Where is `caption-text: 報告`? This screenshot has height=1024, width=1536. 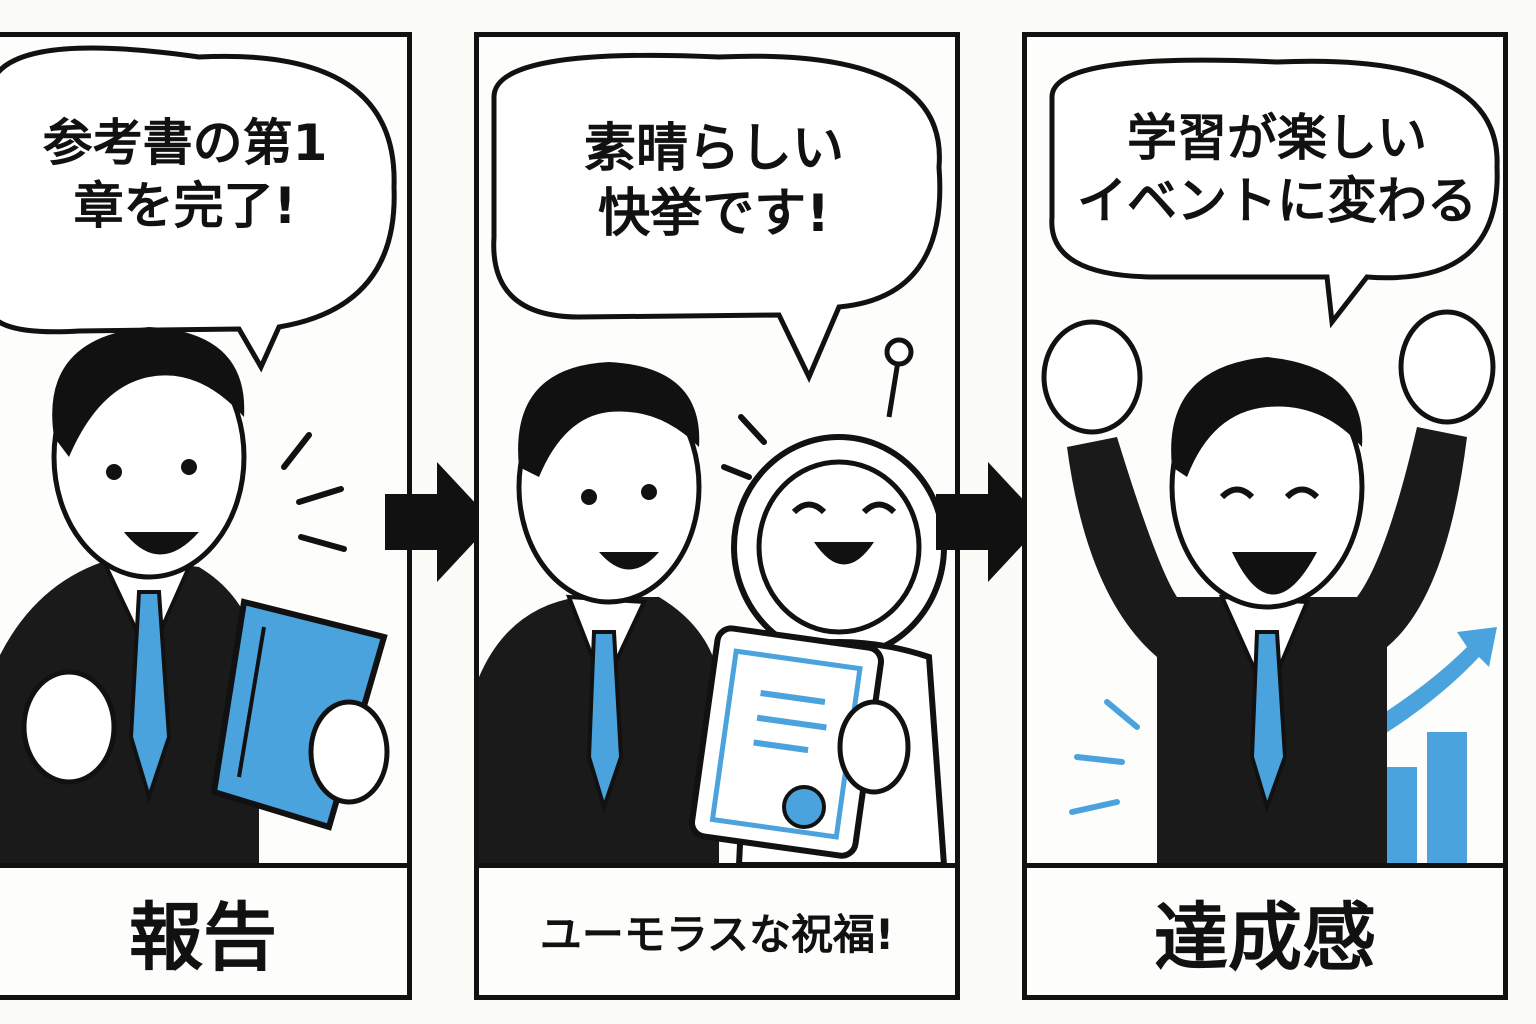 caption-text: 報告 is located at coordinates (203, 938).